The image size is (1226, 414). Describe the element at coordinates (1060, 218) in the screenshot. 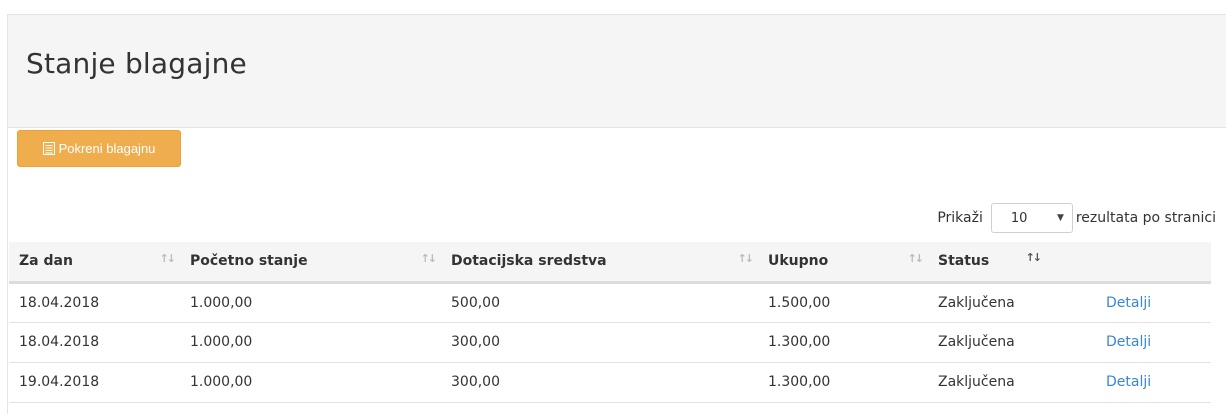

I see `chevron-down-icon: ▼` at that location.